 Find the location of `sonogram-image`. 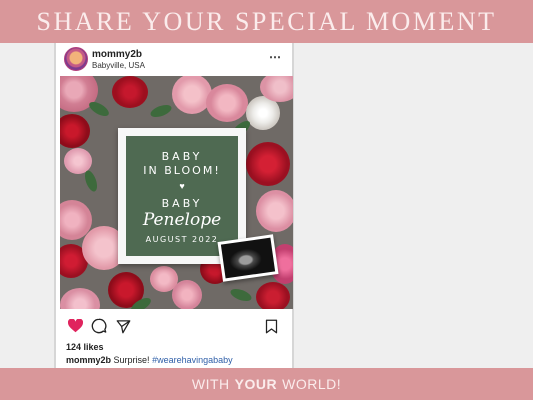

sonogram-image is located at coordinates (248, 258).